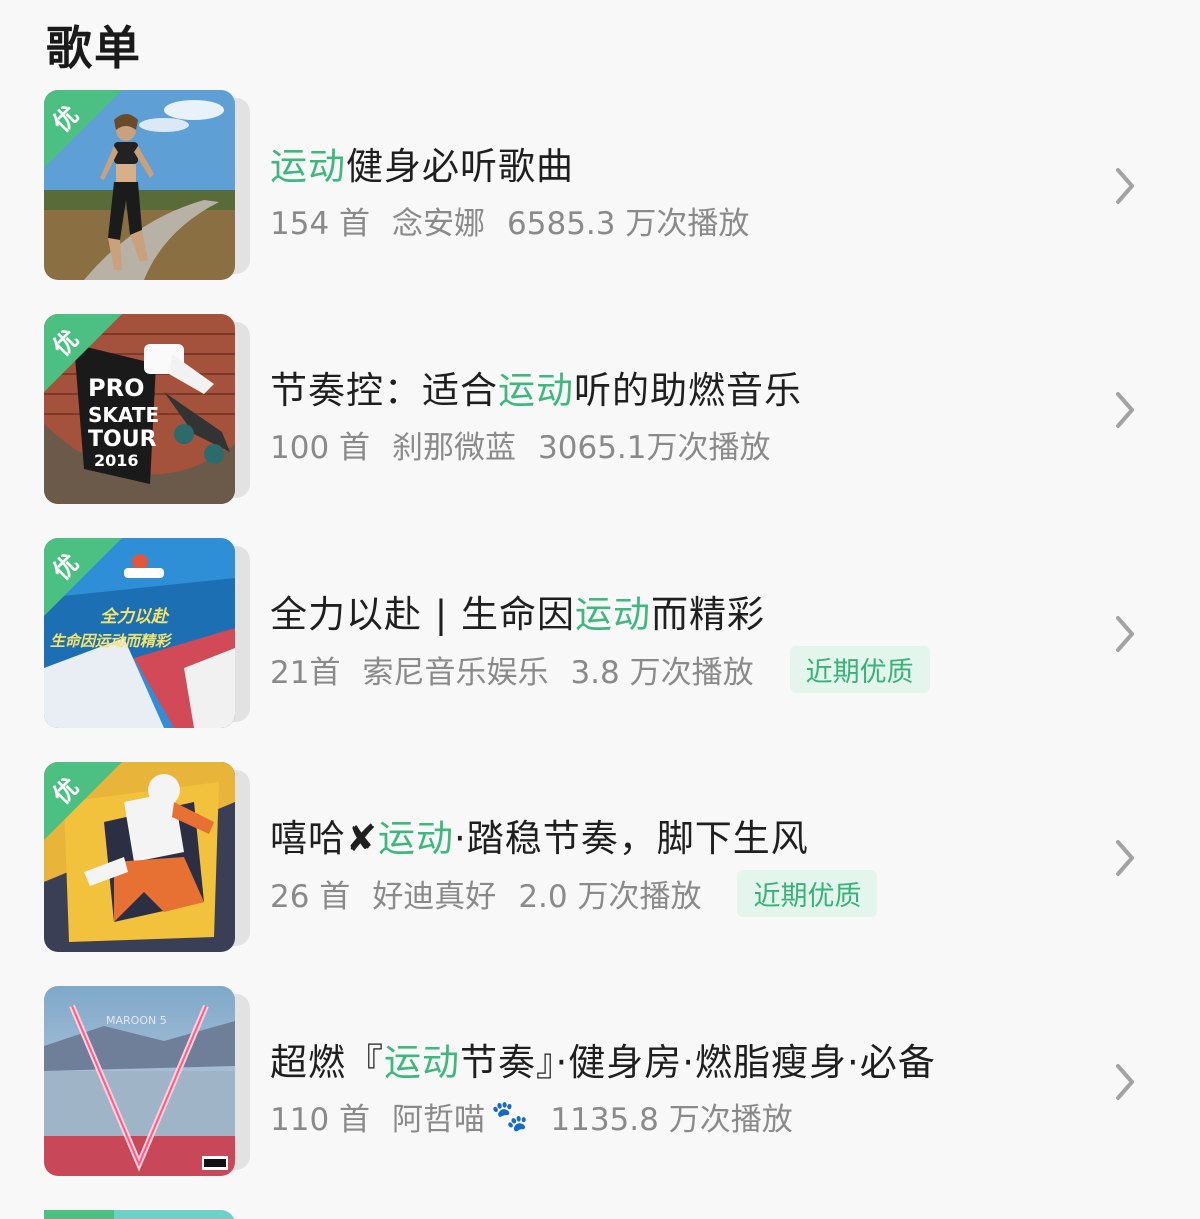  Describe the element at coordinates (654, 448) in the screenshot. I see `play-count: 3065.1万次播放` at that location.